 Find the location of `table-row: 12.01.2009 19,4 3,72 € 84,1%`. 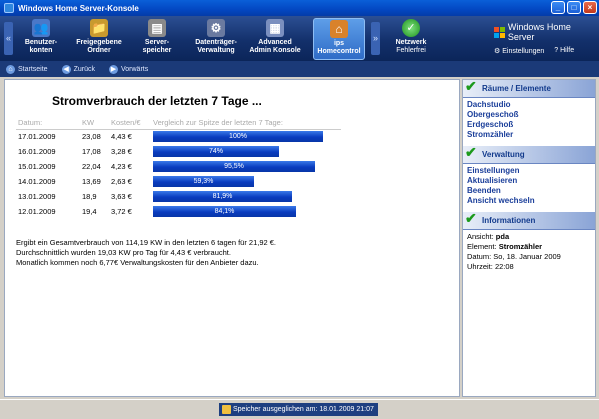

table-row: 12.01.2009 19,4 3,72 € 84,1% is located at coordinates (178, 211).